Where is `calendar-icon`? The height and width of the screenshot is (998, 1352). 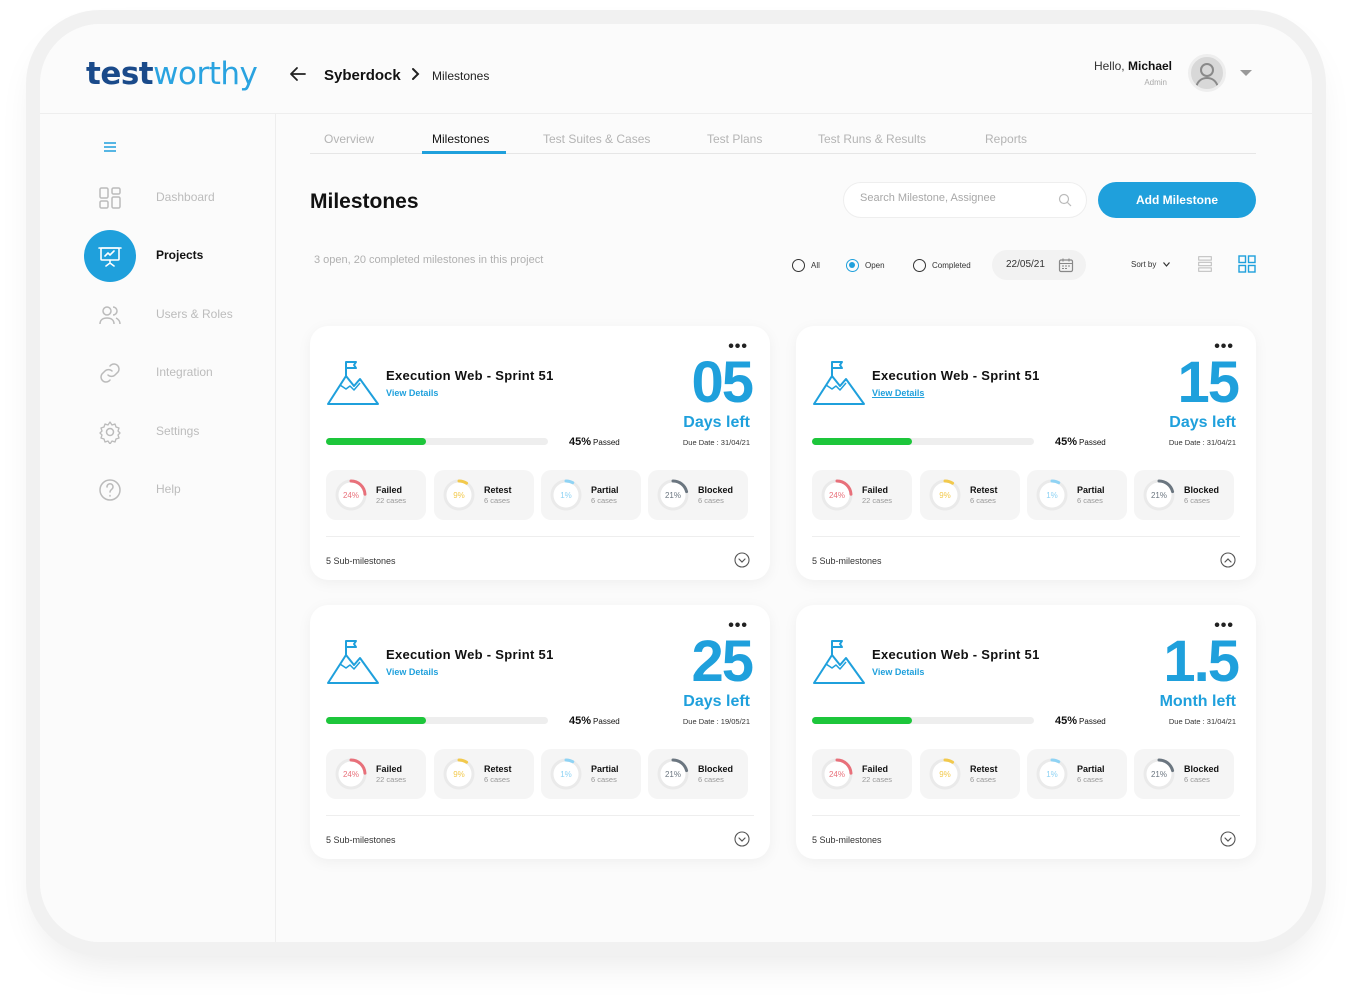 calendar-icon is located at coordinates (1066, 265).